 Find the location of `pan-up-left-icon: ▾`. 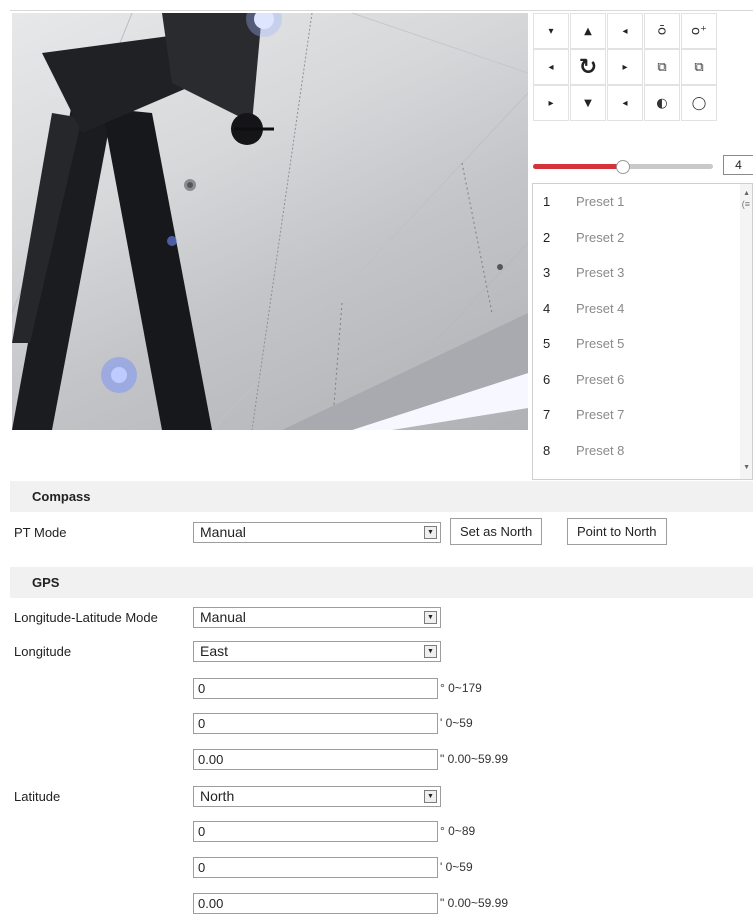

pan-up-left-icon: ▾ is located at coordinates (551, 31).